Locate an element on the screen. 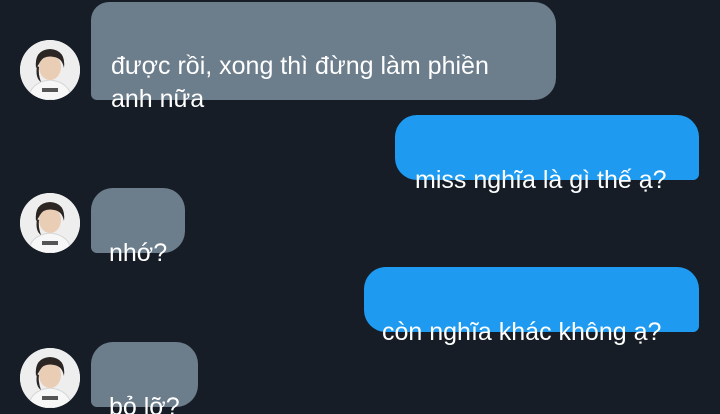  message-text: còn nghĩa khác không ạ? is located at coordinates (522, 332).